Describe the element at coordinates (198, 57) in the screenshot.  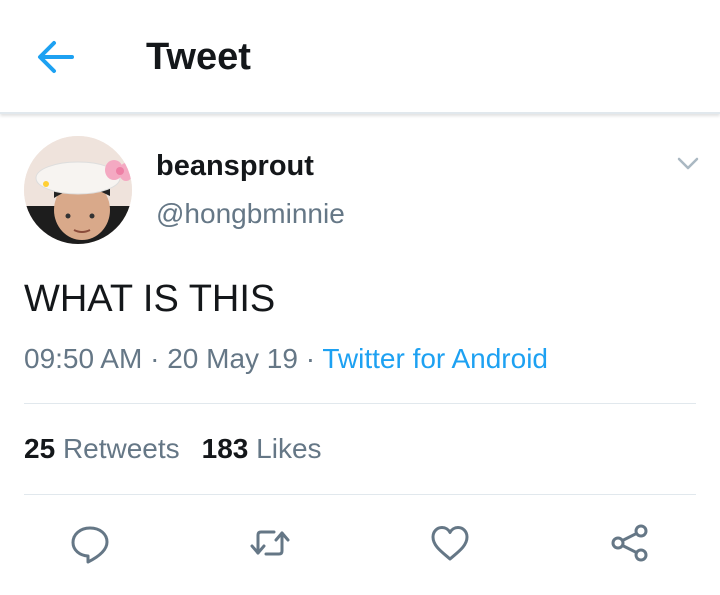
I see `page-title: Tweet` at that location.